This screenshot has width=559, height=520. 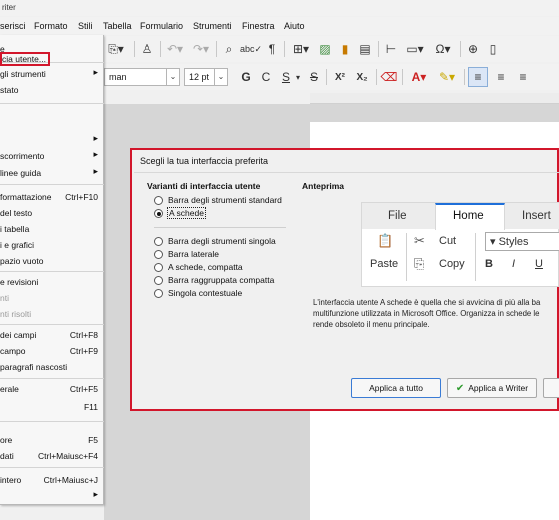 What do you see at coordinates (314, 77) in the screenshot?
I see `strikethrough-button: S` at bounding box center [314, 77].